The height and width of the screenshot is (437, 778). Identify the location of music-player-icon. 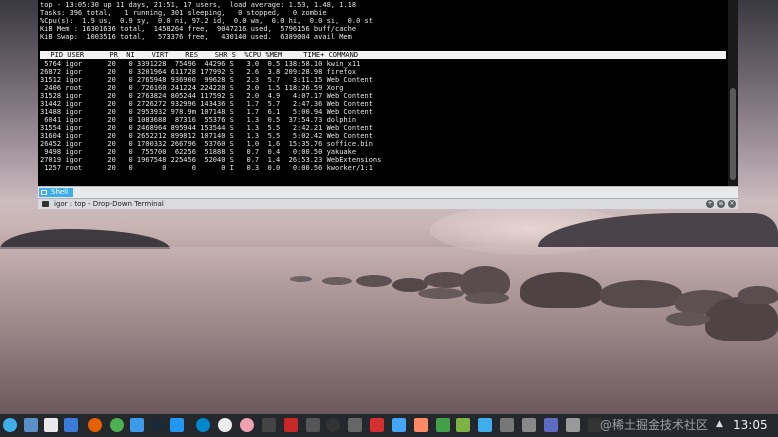
(247, 425).